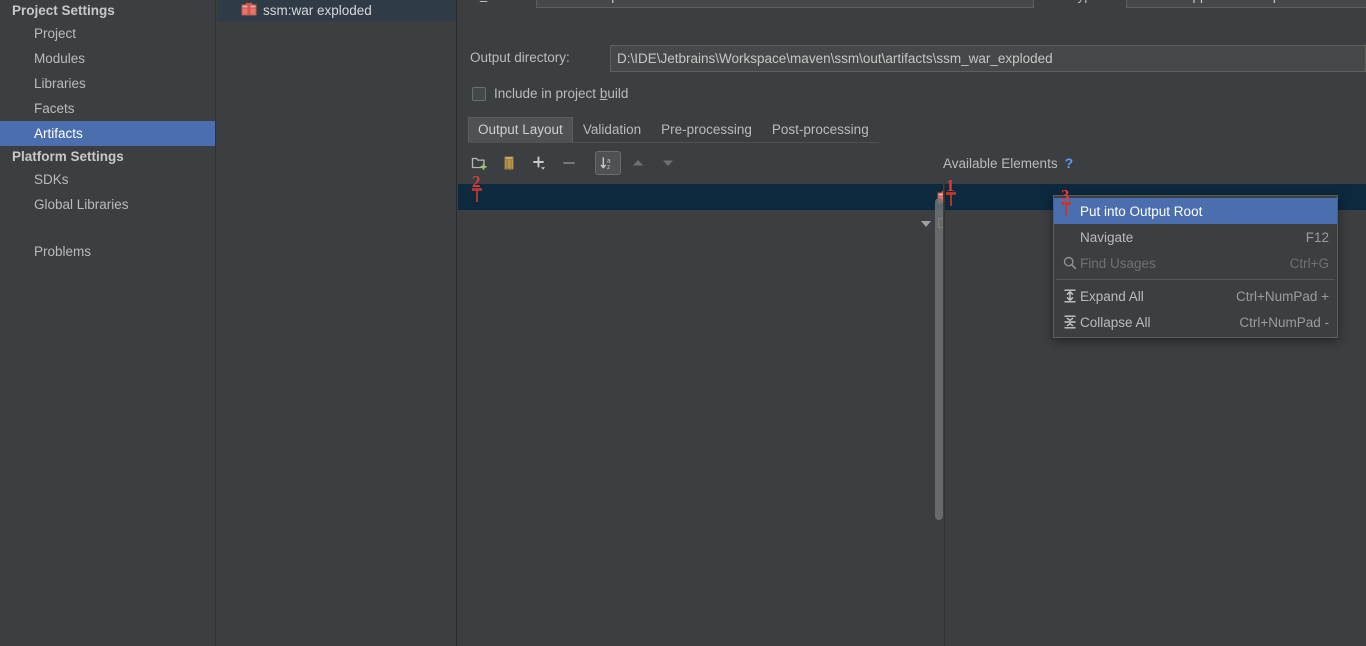  What do you see at coordinates (608, 167) in the screenshot?
I see `svg-text: z` at bounding box center [608, 167].